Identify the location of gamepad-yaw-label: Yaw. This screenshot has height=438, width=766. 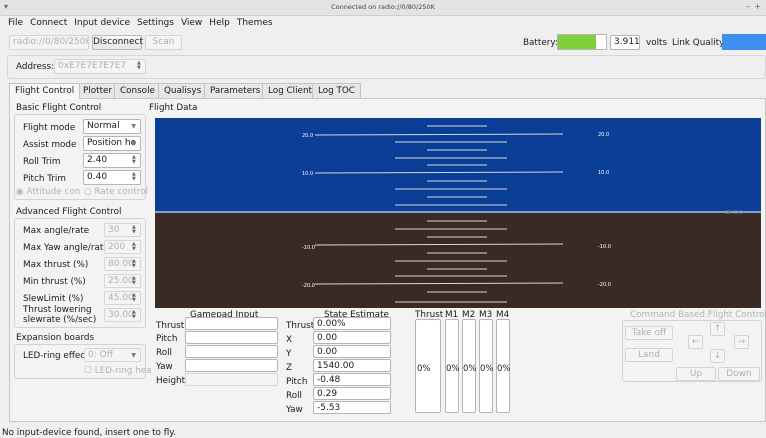
(164, 367).